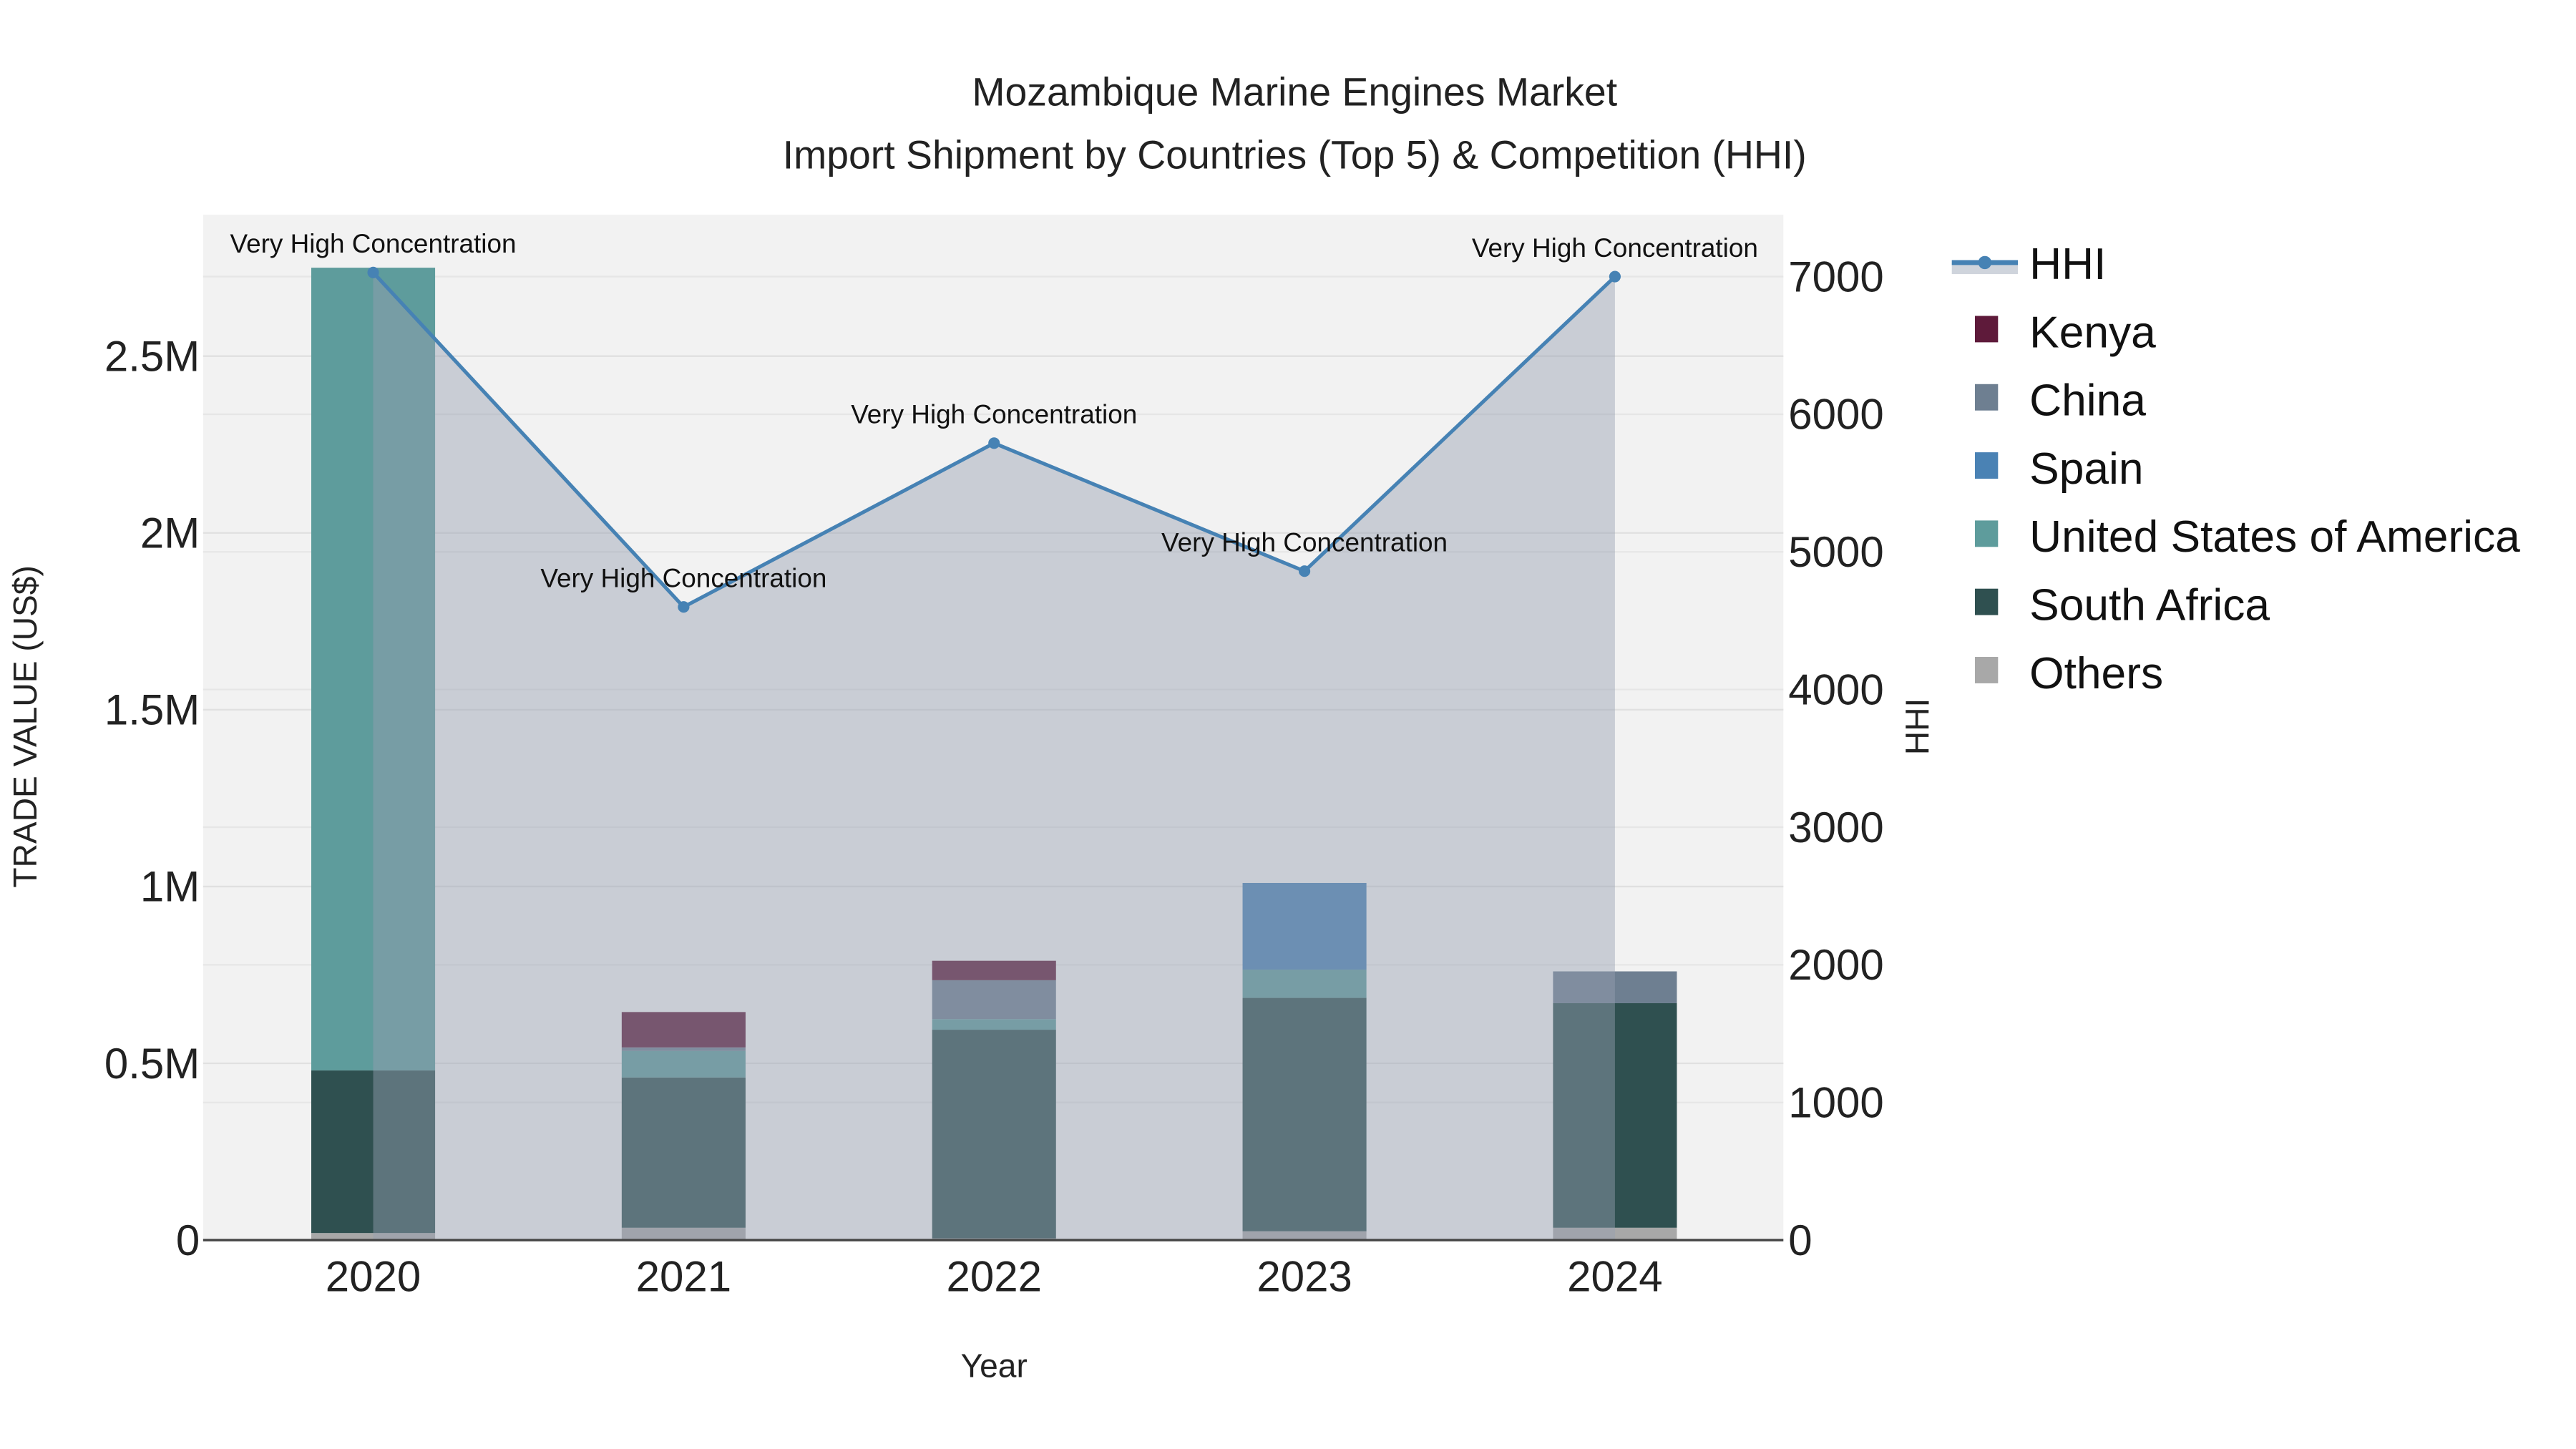  I want to click on legend-label: South Africa, so click(2149, 605).